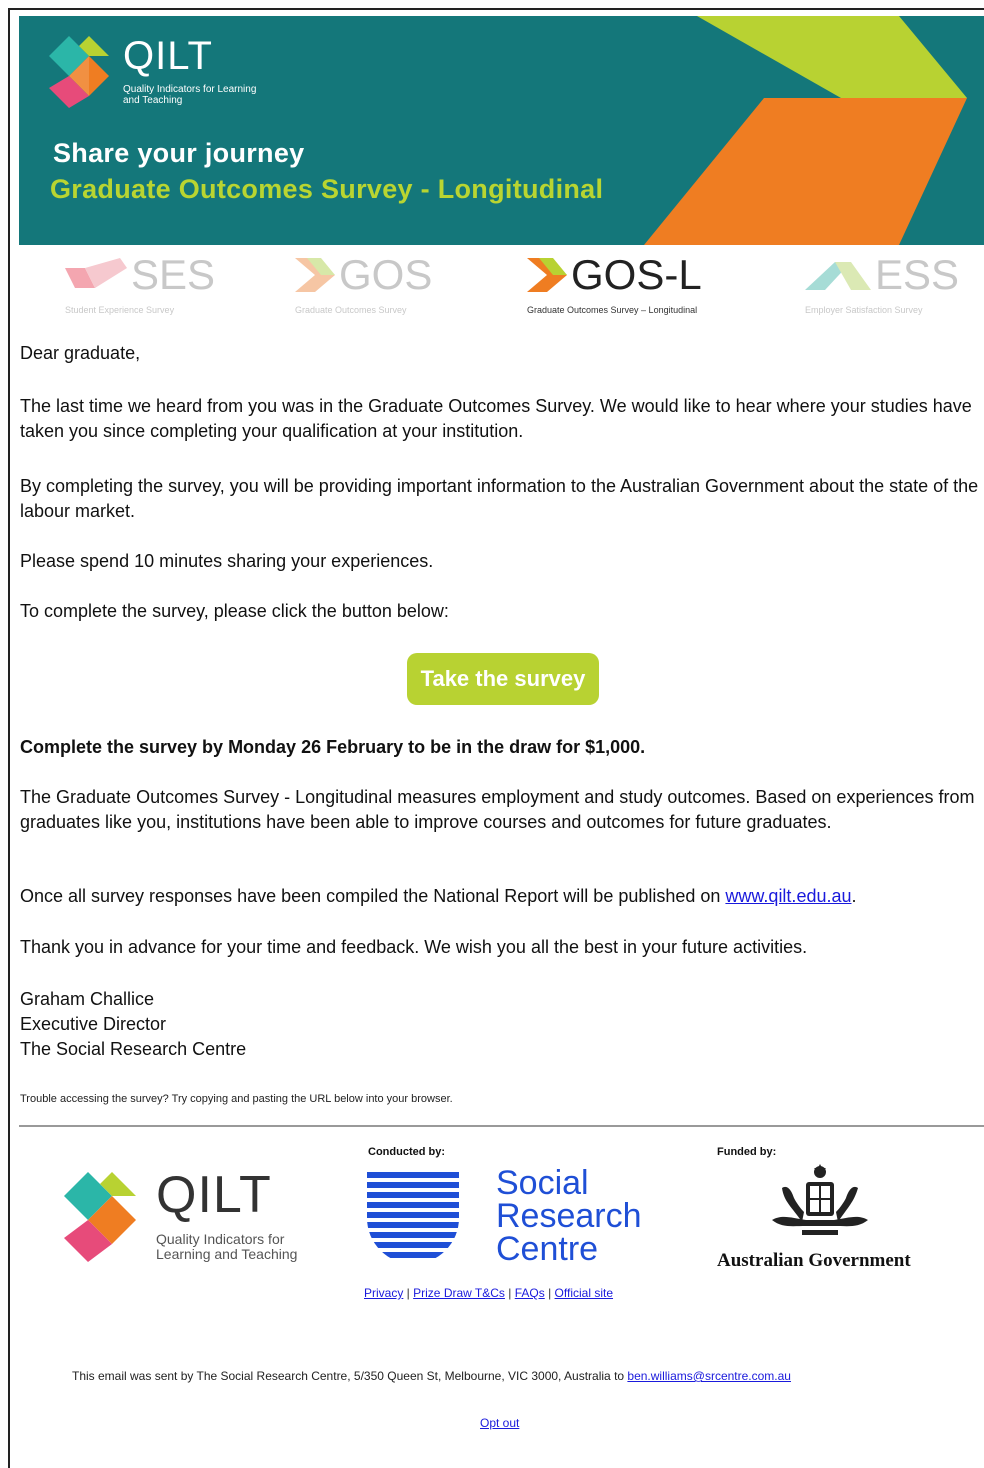 This screenshot has width=984, height=1468. What do you see at coordinates (87, 999) in the screenshot?
I see `signature-name: Graham Challice` at bounding box center [87, 999].